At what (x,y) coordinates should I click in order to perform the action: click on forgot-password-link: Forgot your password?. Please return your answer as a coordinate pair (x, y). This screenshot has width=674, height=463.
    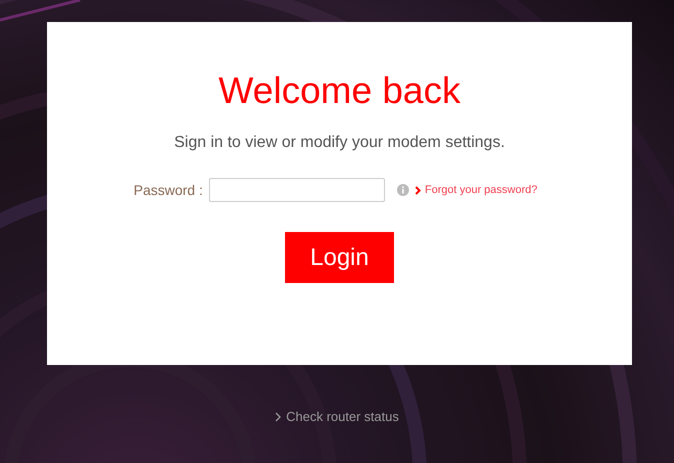
    Looking at the image, I should click on (476, 190).